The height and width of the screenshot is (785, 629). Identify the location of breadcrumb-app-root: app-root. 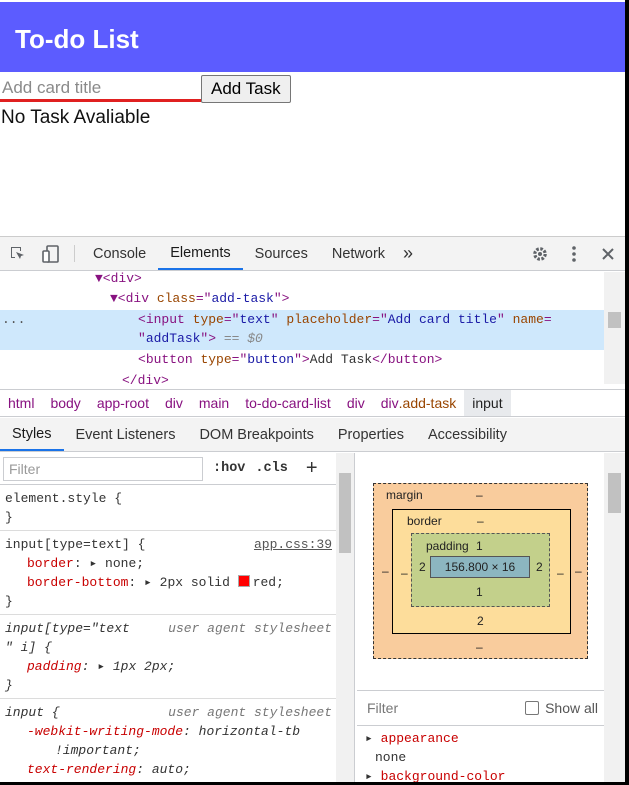
(123, 403).